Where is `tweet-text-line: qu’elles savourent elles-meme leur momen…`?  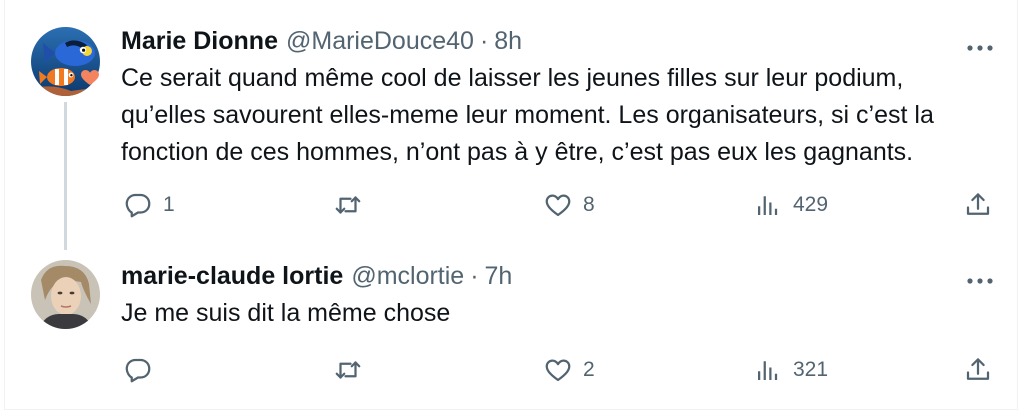 tweet-text-line: qu’elles savourent elles-meme leur momen… is located at coordinates (527, 115).